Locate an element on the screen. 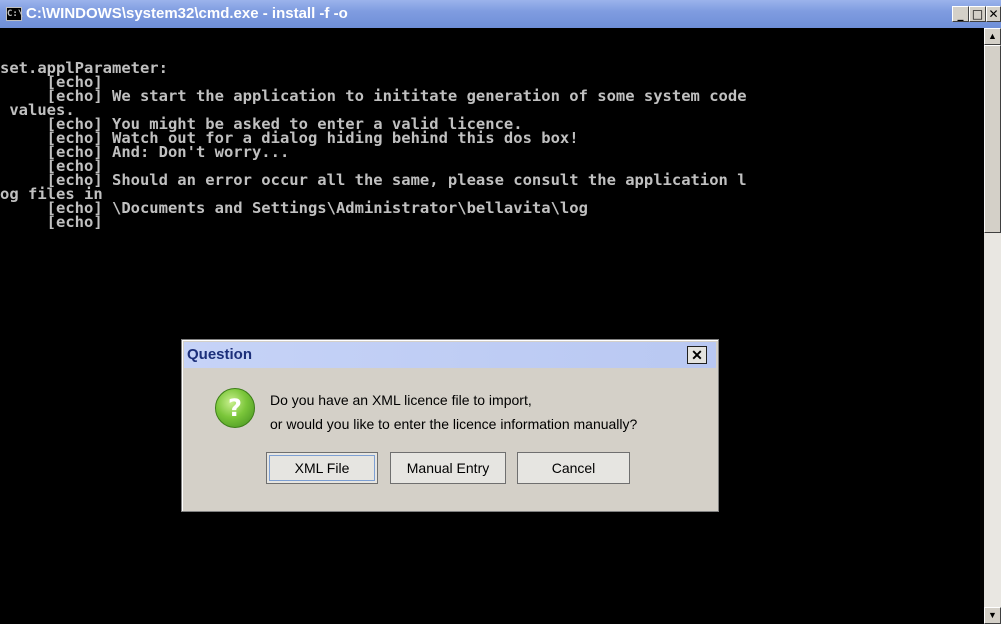 The image size is (1001, 624). manual-entry-button-label: Manual Entry is located at coordinates (448, 468).